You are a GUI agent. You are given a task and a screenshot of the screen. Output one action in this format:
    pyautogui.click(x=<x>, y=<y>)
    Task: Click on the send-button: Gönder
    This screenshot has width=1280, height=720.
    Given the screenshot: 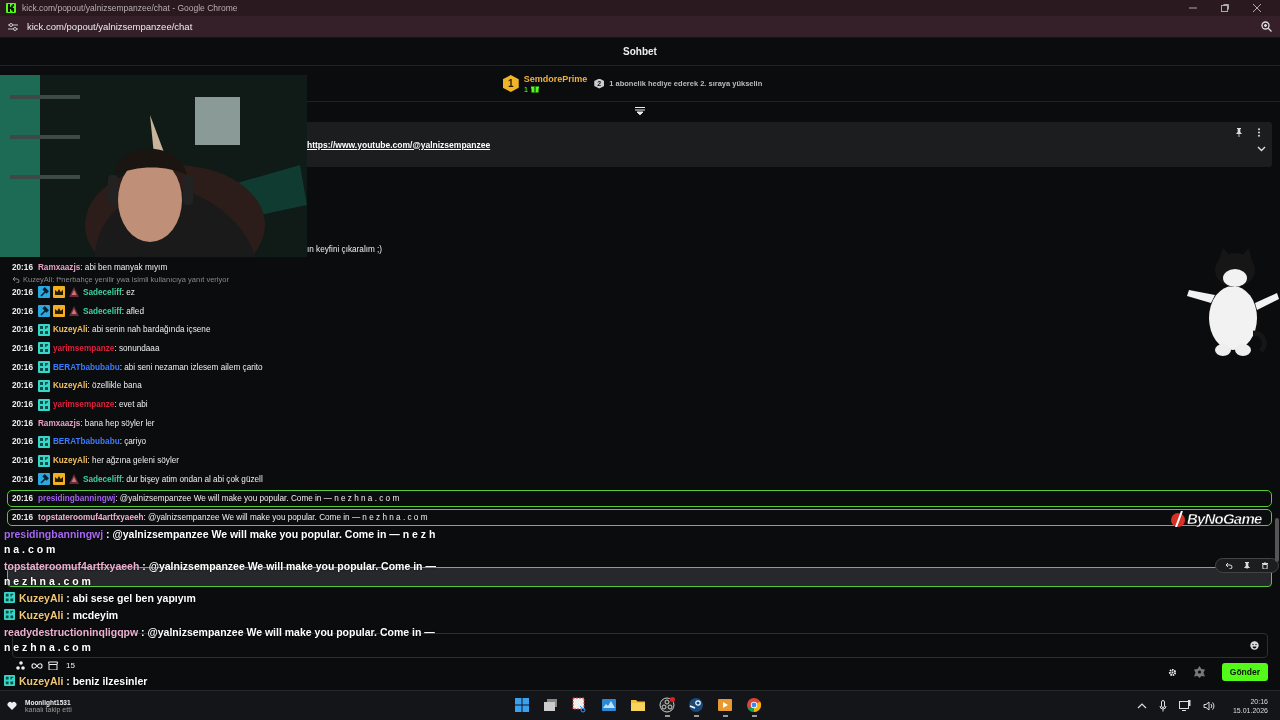 What is the action you would take?
    pyautogui.click(x=1244, y=672)
    